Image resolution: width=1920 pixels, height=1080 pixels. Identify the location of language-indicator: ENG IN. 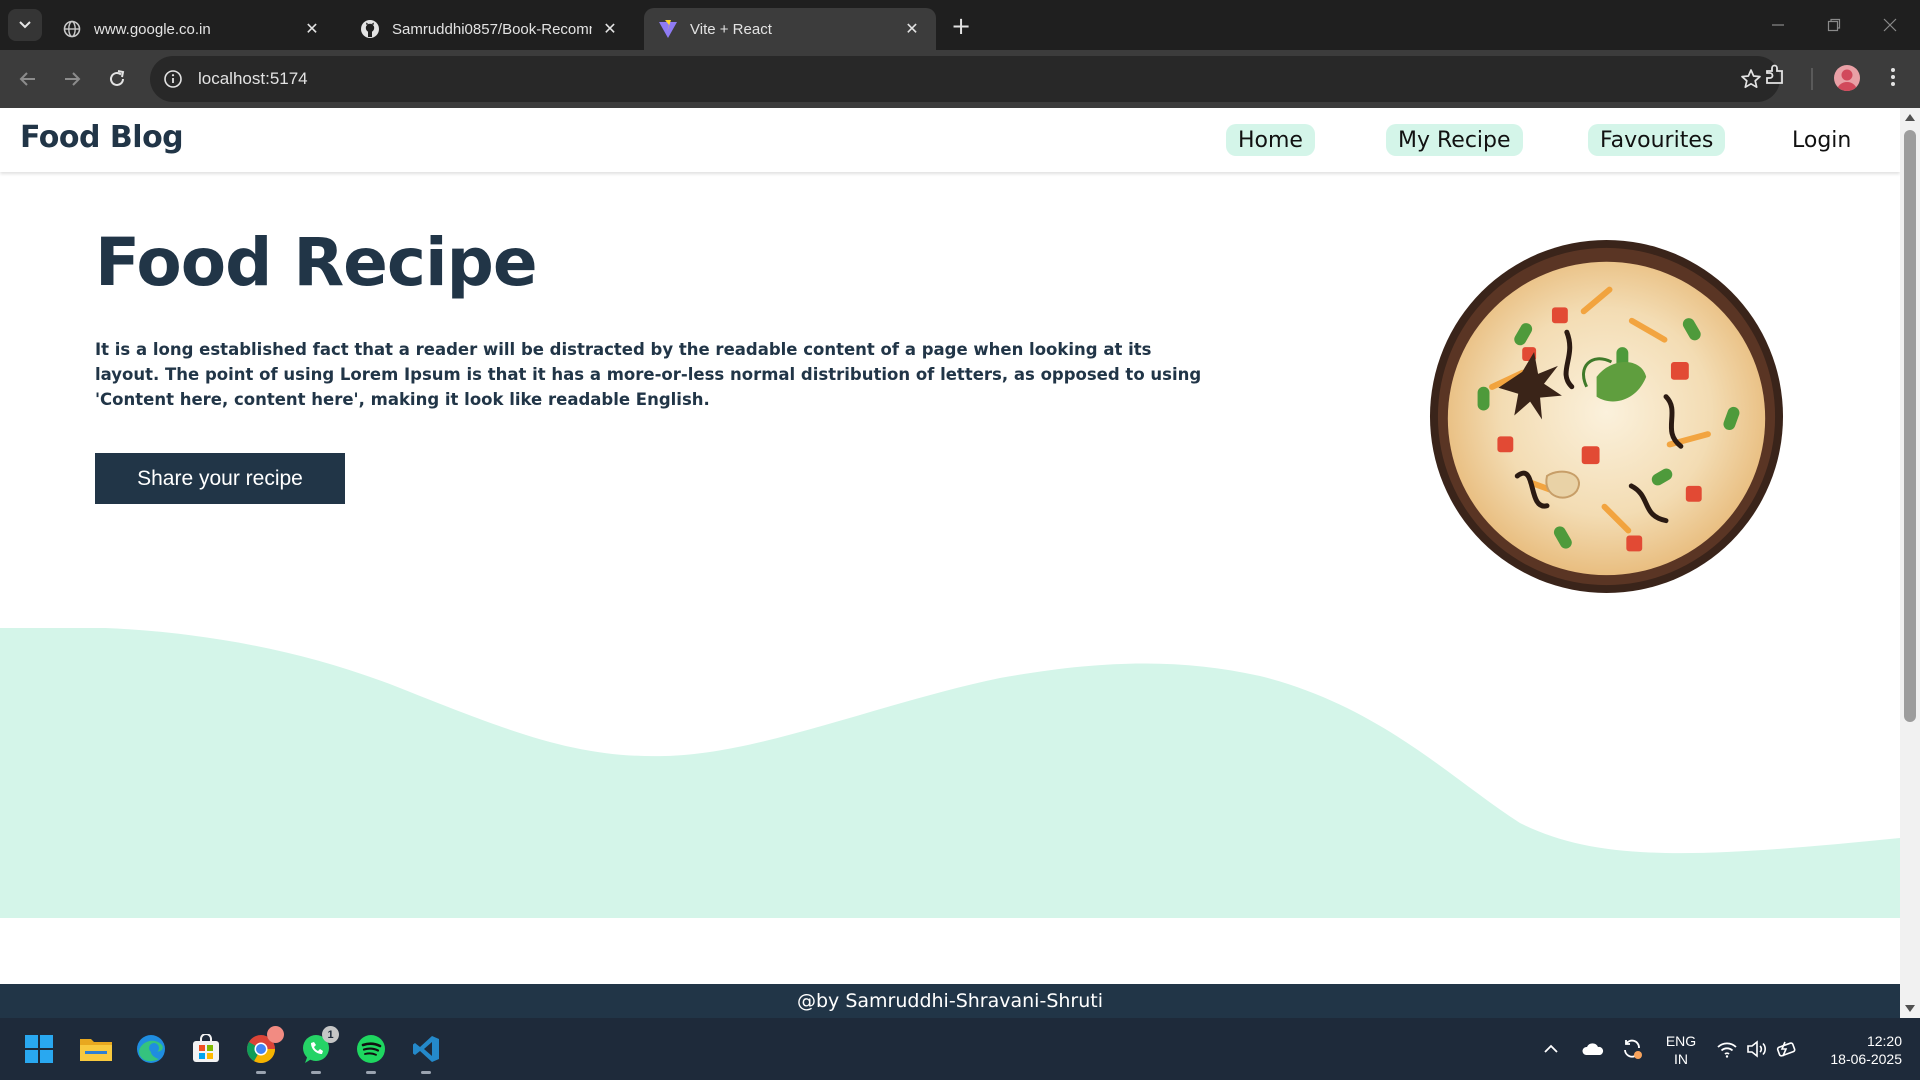
(1681, 1050).